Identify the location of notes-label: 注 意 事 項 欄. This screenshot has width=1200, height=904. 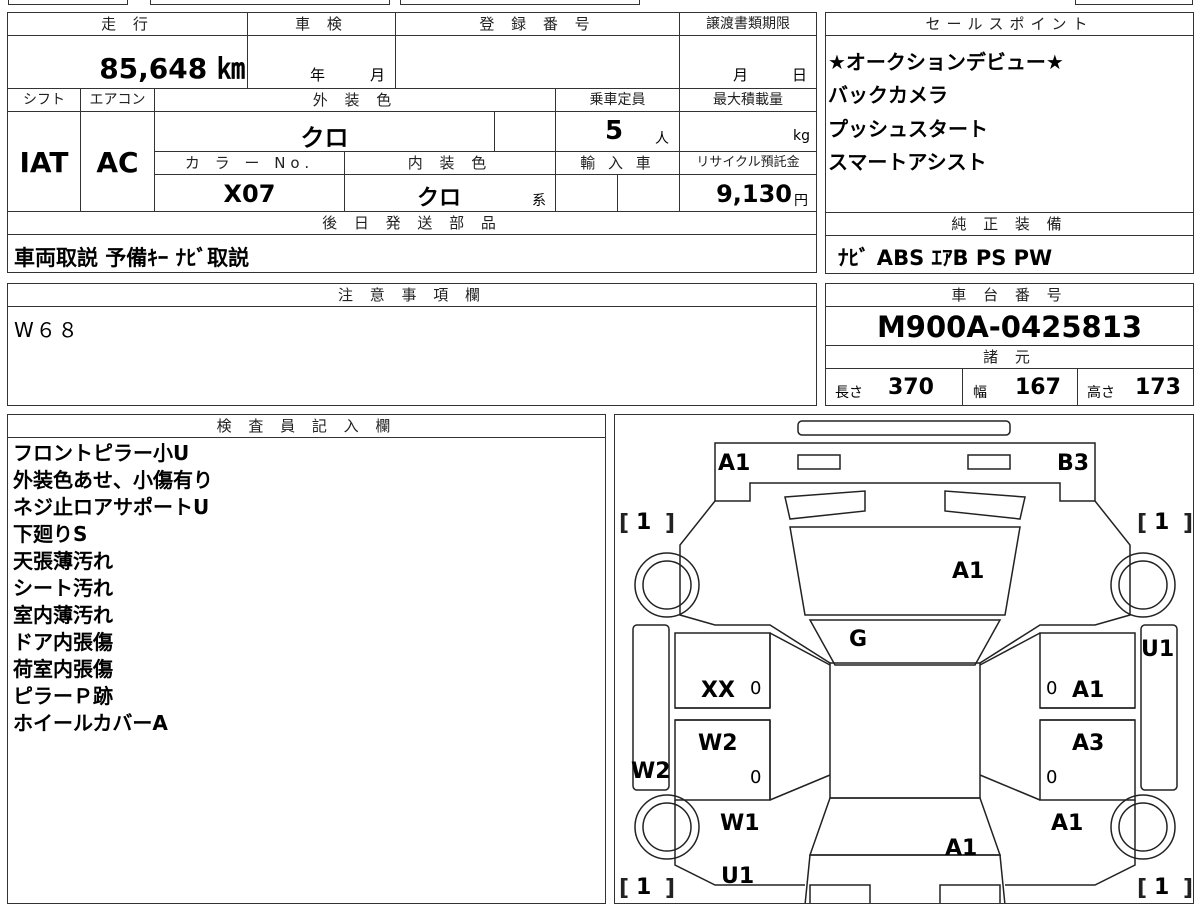
(412, 295).